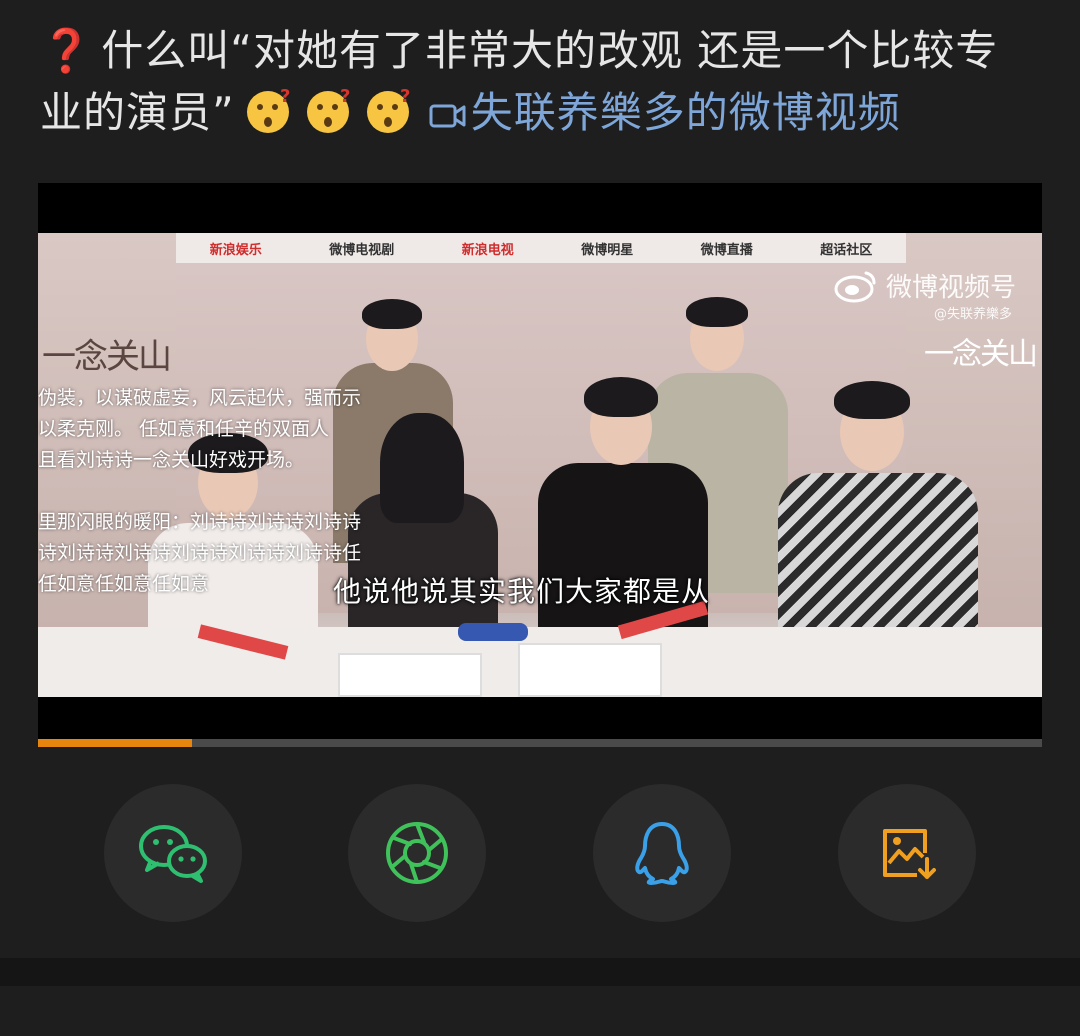 The width and height of the screenshot is (1080, 1036). I want to click on share-row, so click(540, 854).